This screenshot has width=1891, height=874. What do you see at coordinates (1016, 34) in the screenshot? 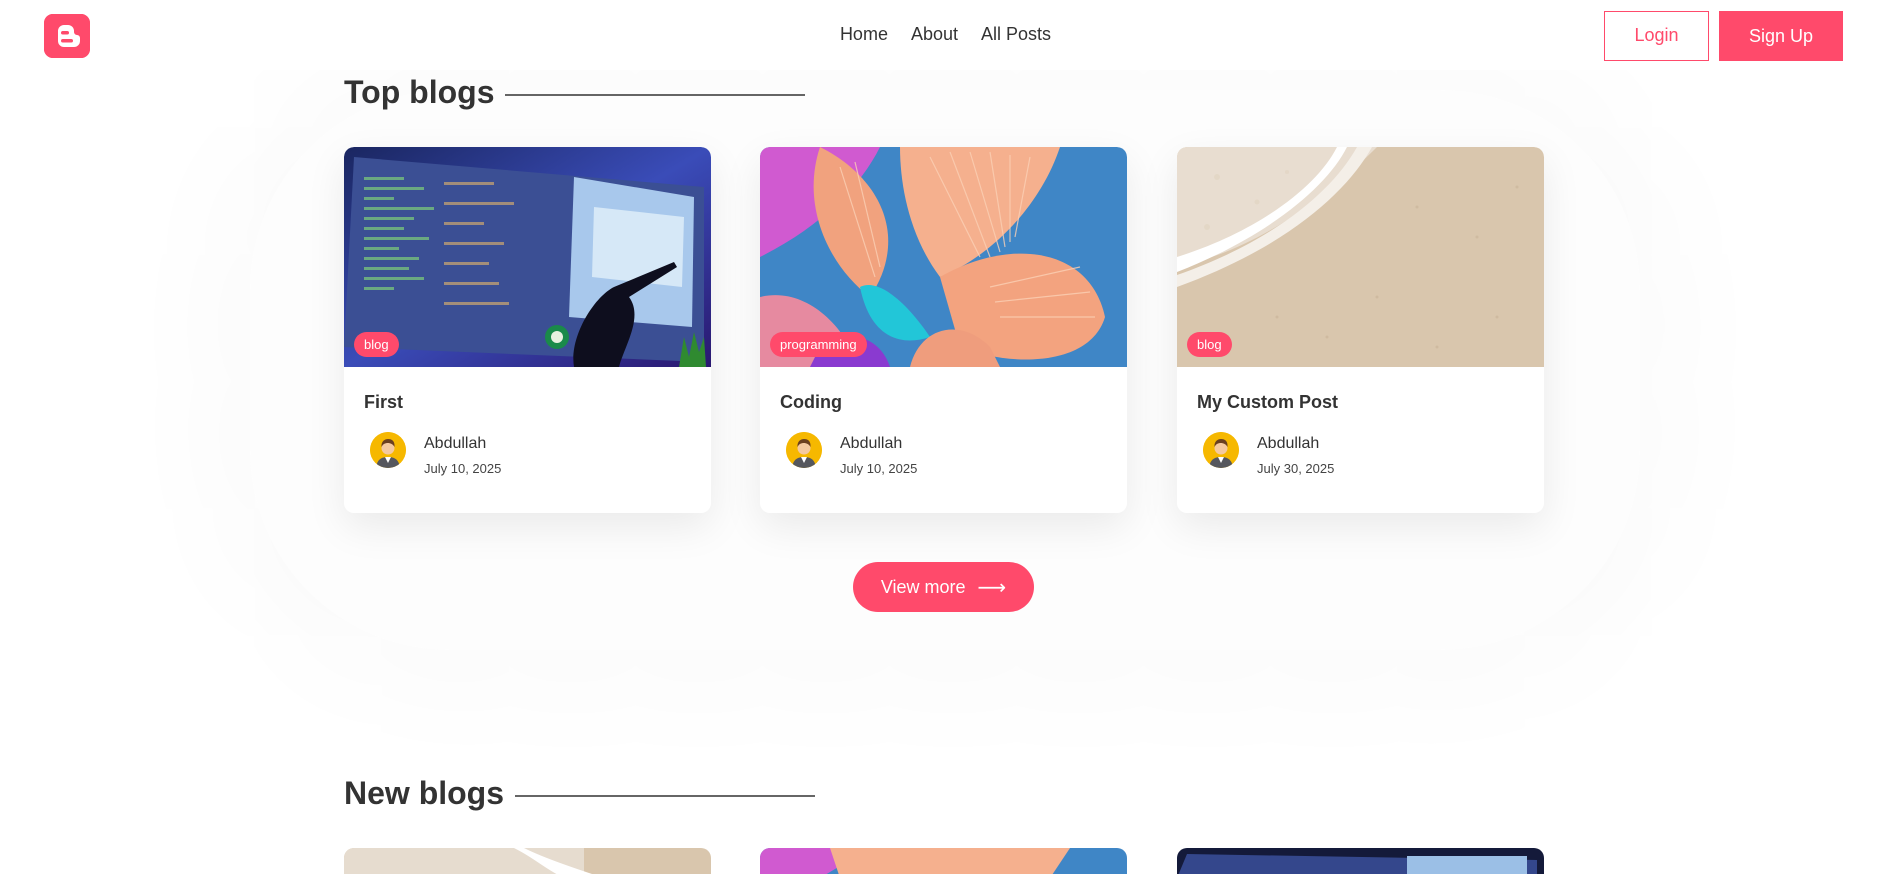
I see `nav-all-posts-link: All Posts` at bounding box center [1016, 34].